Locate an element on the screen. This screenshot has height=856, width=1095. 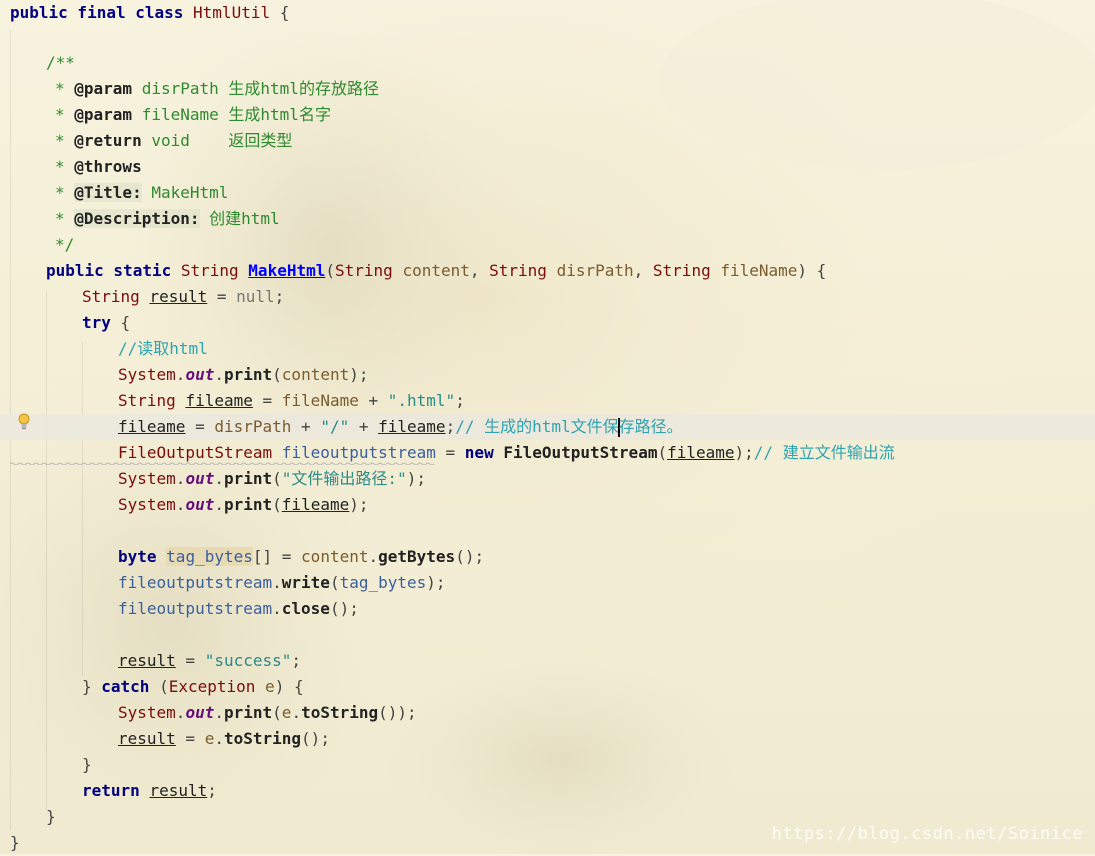
code-line-22: byte tag_bytes[] = content.getBytes(); is located at coordinates (606, 557).